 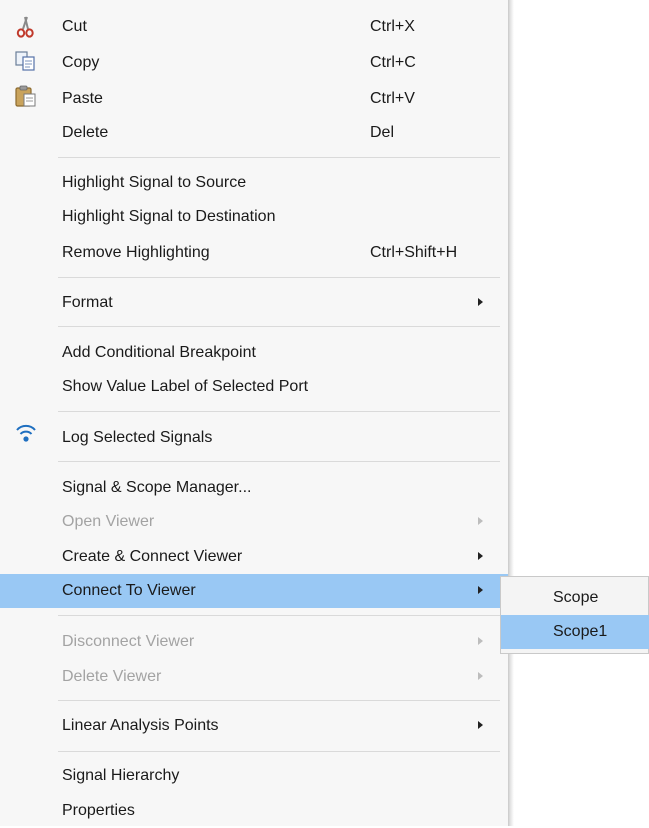 What do you see at coordinates (414, 252) in the screenshot?
I see `menu-item-shortcut: Ctrl+Shift+H` at bounding box center [414, 252].